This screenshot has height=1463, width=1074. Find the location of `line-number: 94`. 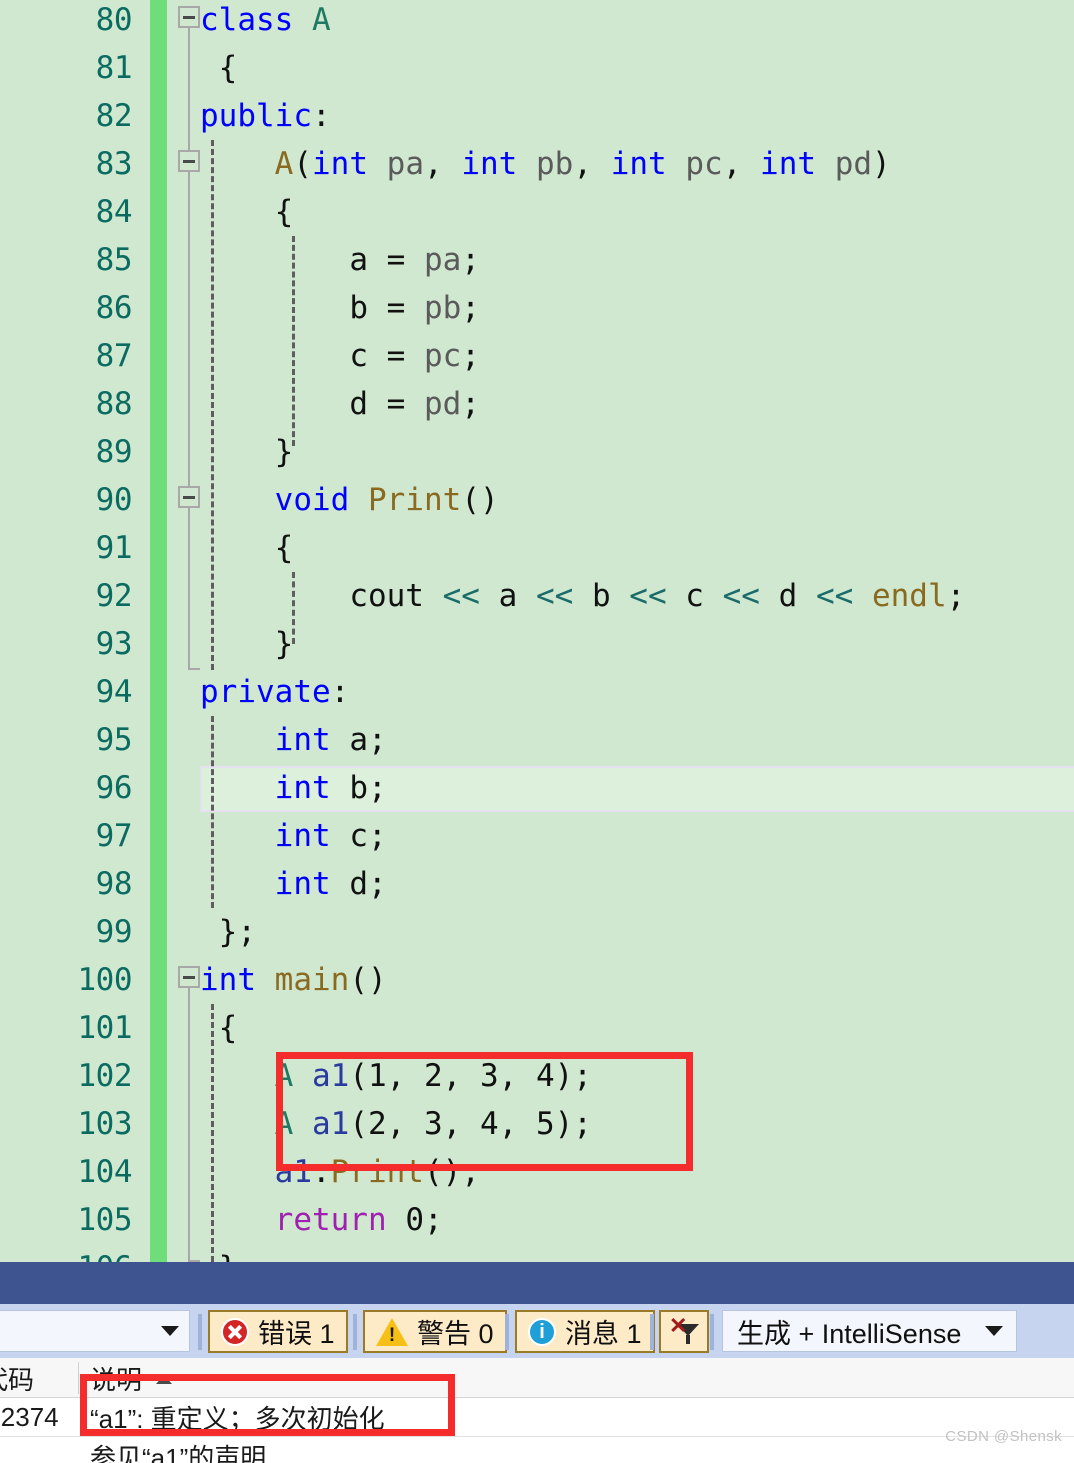

line-number: 94 is located at coordinates (114, 692).